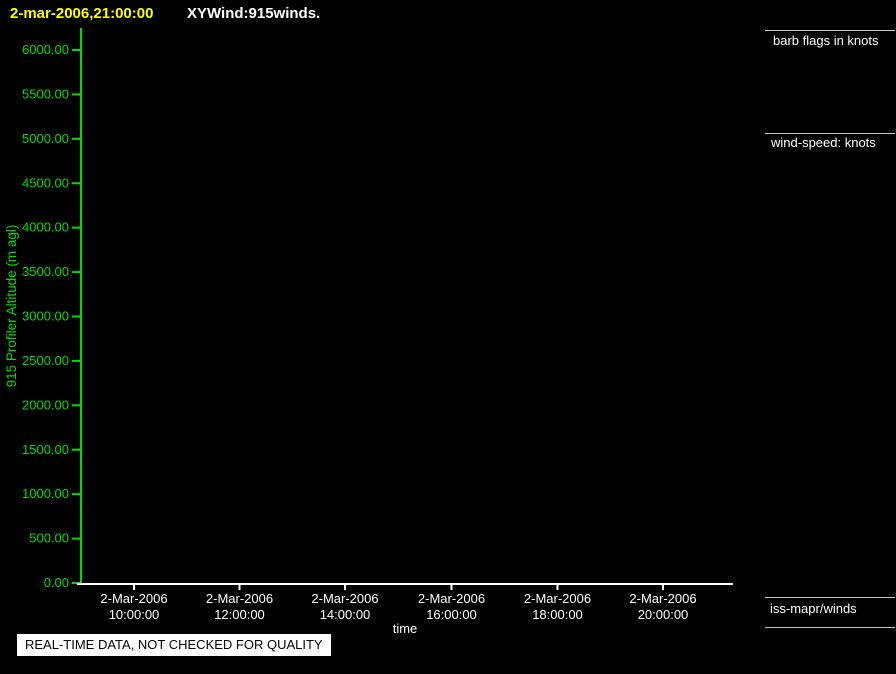 This screenshot has width=896, height=674. Describe the element at coordinates (45, 138) in the screenshot. I see `y-tick-label: 5000.00` at that location.